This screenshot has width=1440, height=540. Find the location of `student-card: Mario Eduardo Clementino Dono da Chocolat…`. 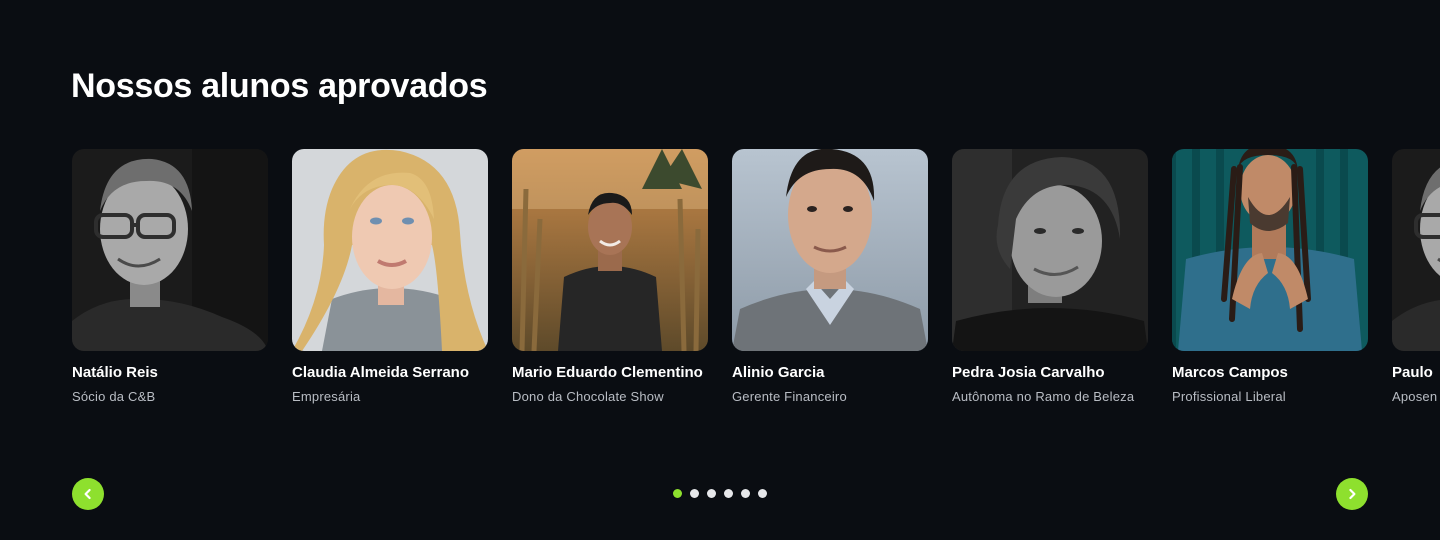

student-card: Mario Eduardo Clementino Dono da Chocolat… is located at coordinates (610, 277).